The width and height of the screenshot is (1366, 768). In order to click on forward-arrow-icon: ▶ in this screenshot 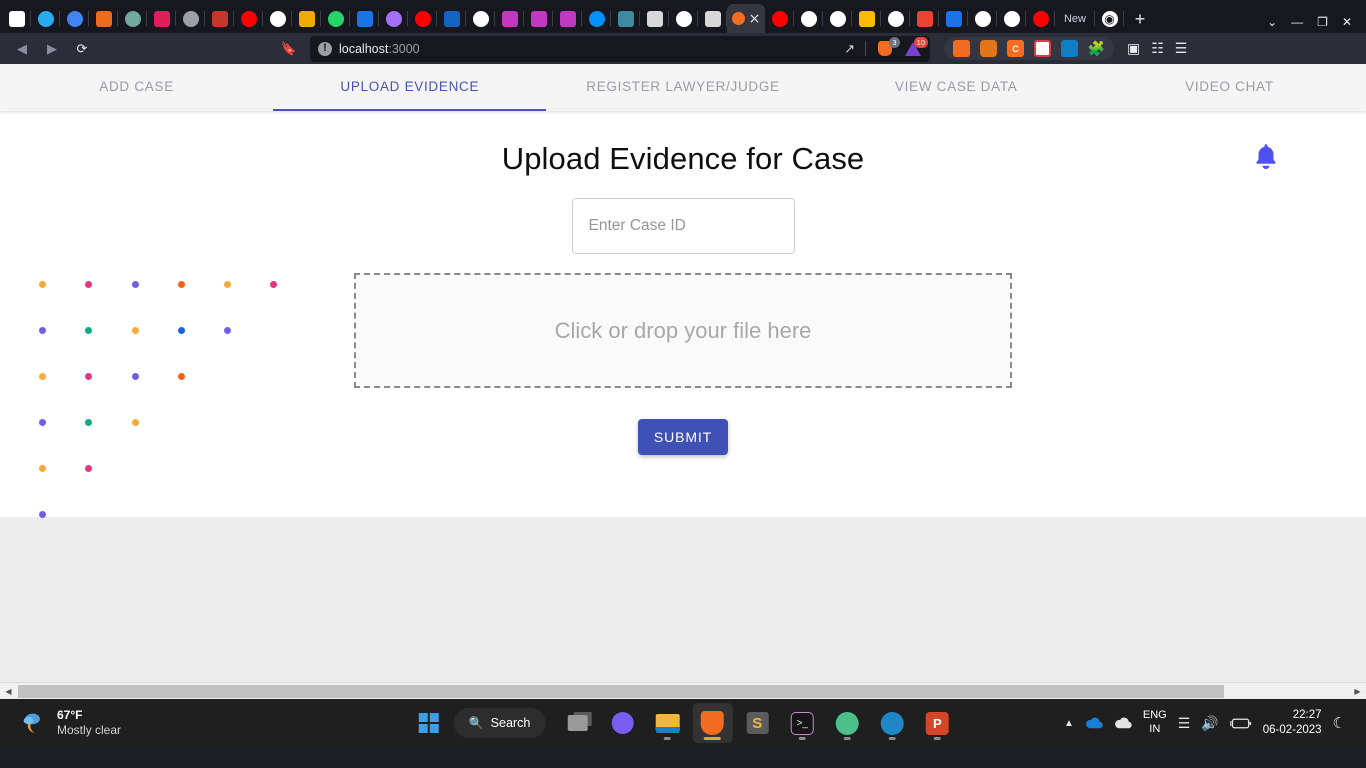, I will do `click(52, 49)`.